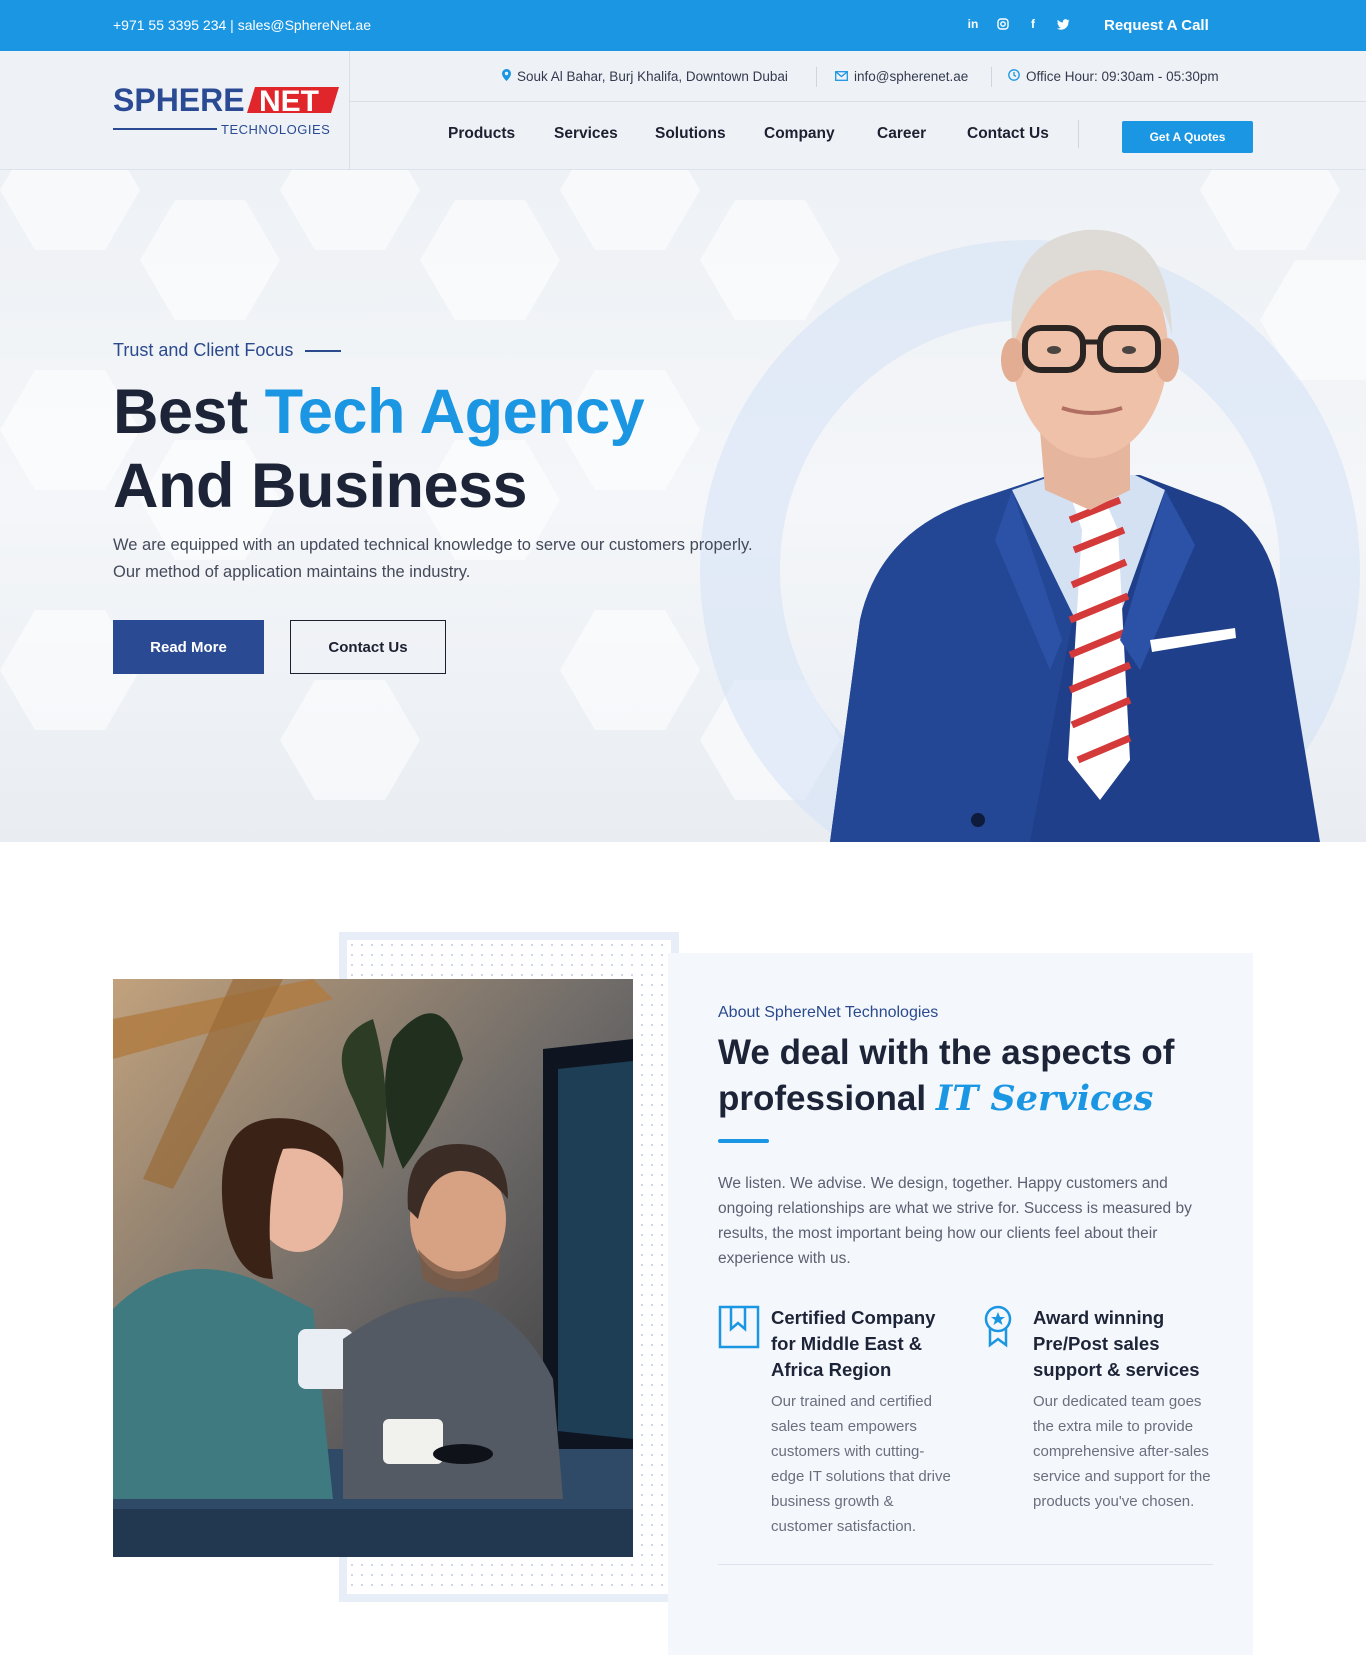  What do you see at coordinates (1003, 24) in the screenshot?
I see `instagram-icon` at bounding box center [1003, 24].